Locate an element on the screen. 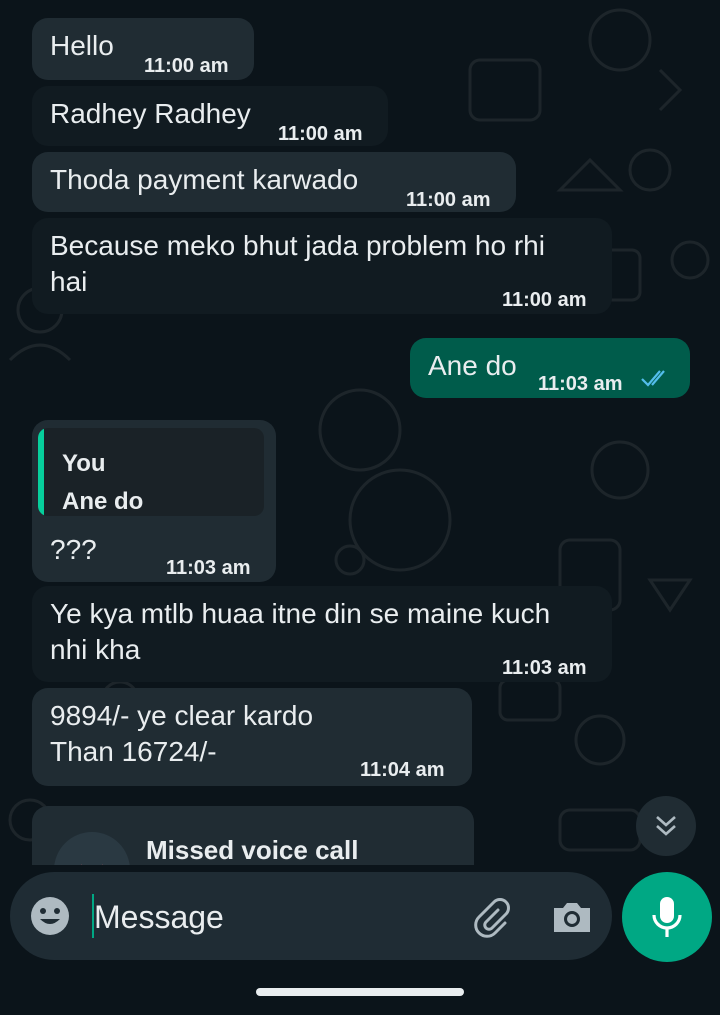 This screenshot has width=720, height=1015. message-text-line: hai is located at coordinates (69, 281).